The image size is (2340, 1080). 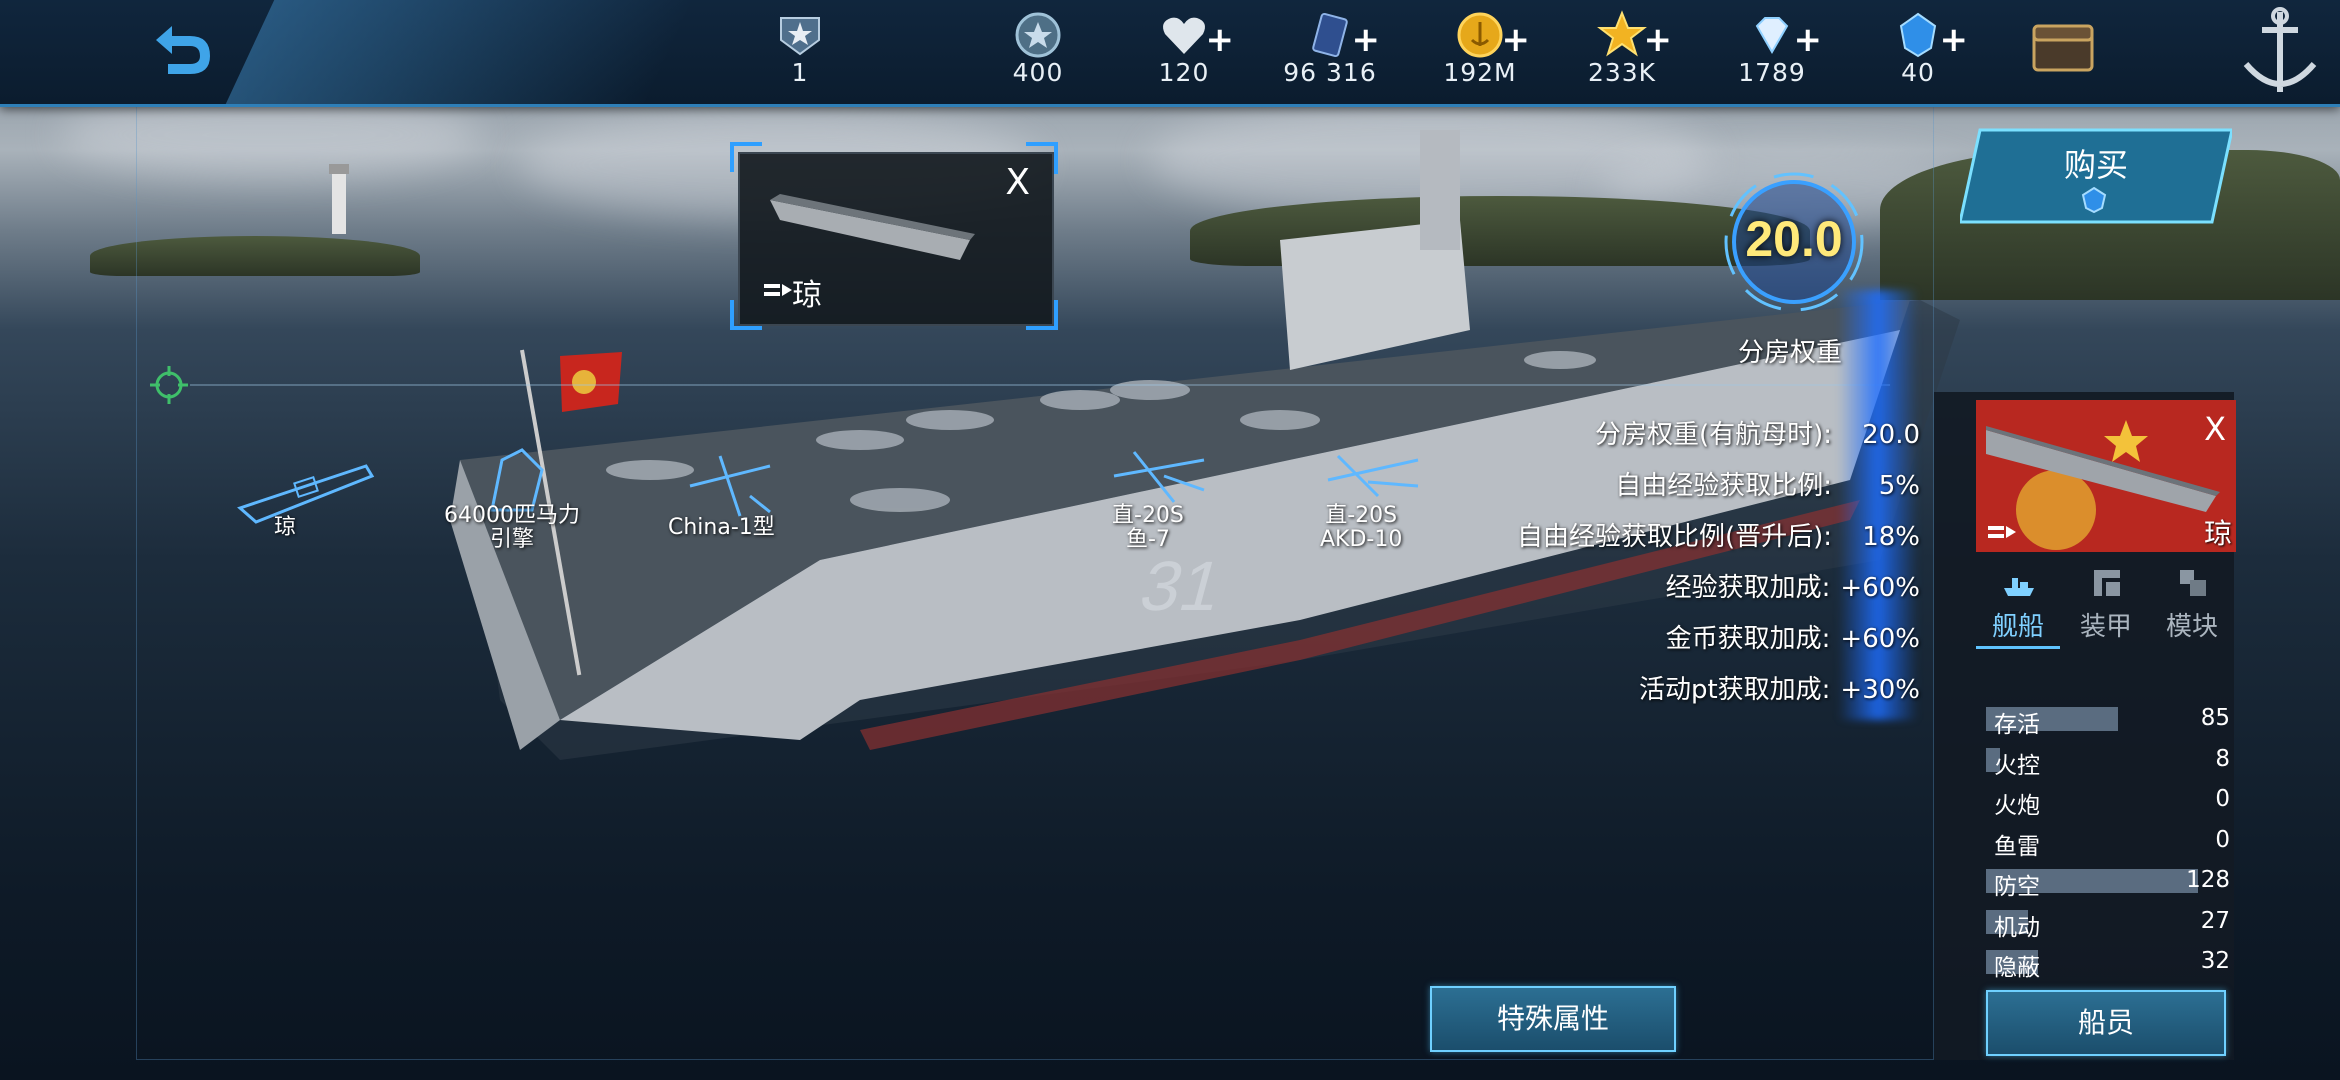 I want to click on attribute-label: 隐蔽, so click(x=2017, y=968).